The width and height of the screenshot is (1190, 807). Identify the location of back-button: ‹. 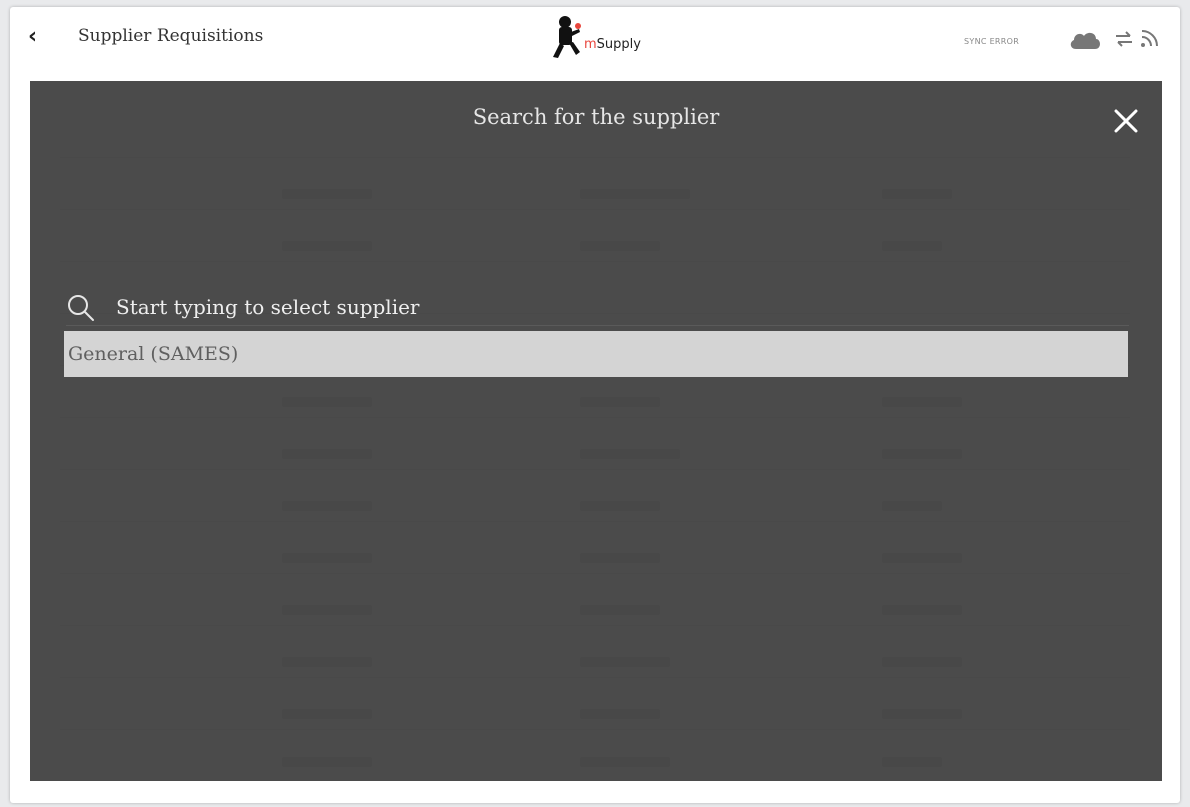
(36, 37).